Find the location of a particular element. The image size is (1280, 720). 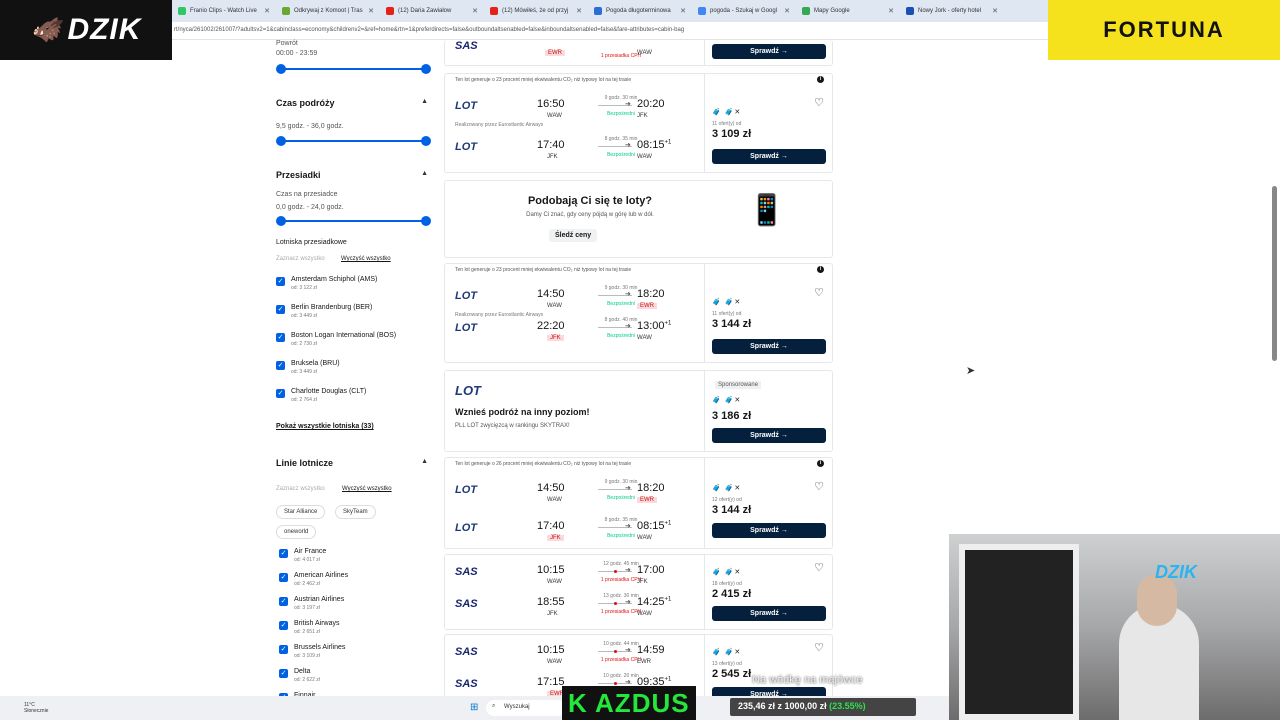

browser-tab: Franio Clips - Watch Live ✕ is located at coordinates (224, 11).